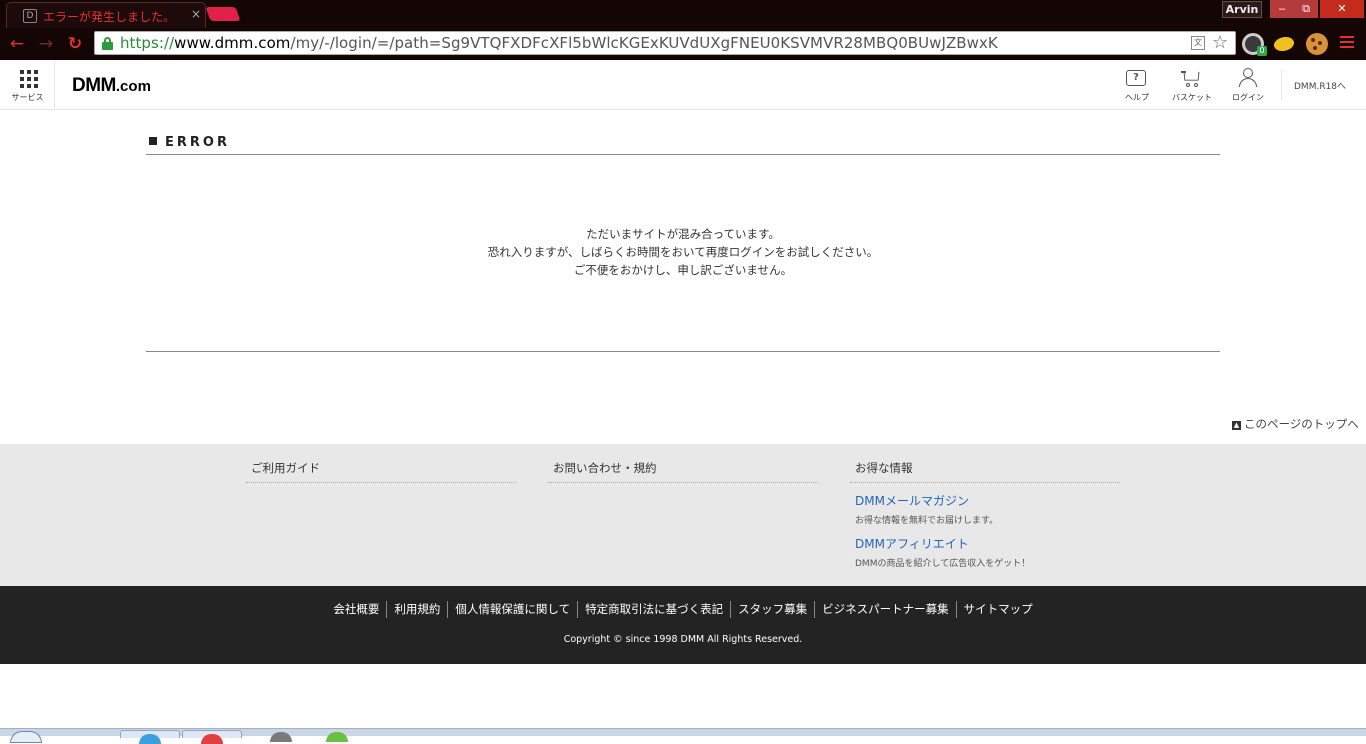 This screenshot has height=744, width=1366. I want to click on dmm-logo: DMM.com, so click(111, 86).